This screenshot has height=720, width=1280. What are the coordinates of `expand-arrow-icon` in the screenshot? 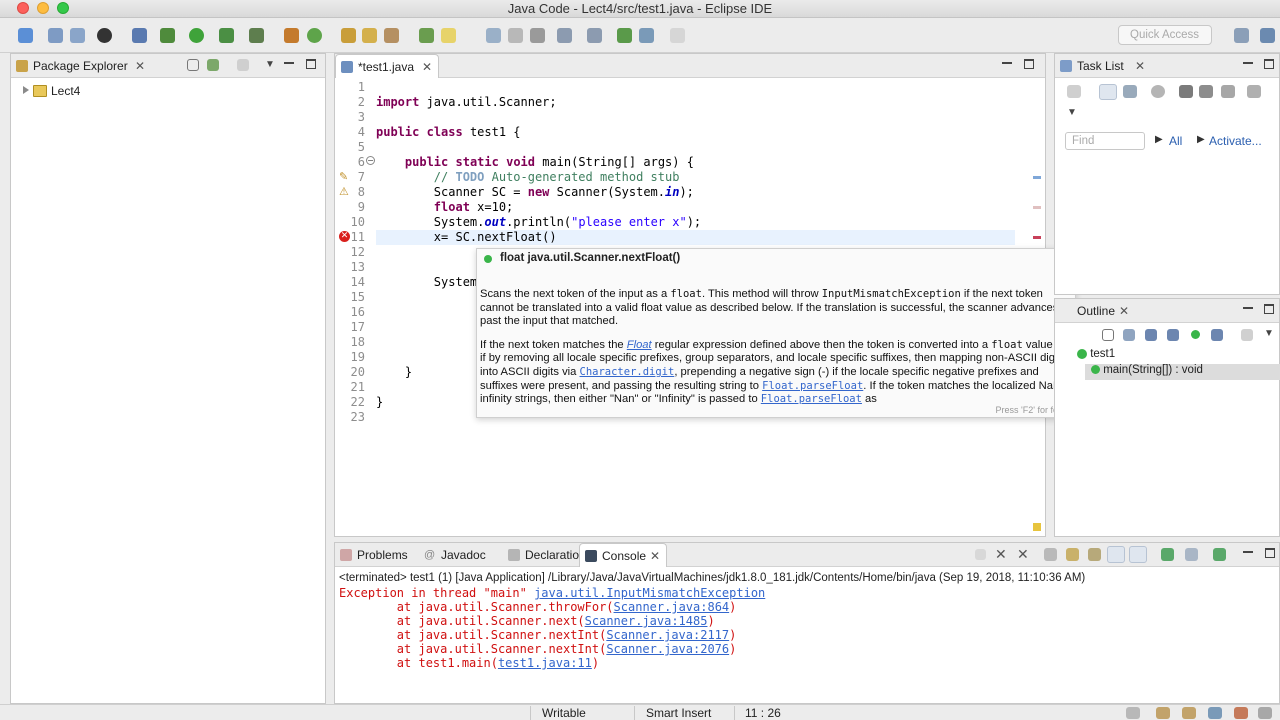 It's located at (26, 90).